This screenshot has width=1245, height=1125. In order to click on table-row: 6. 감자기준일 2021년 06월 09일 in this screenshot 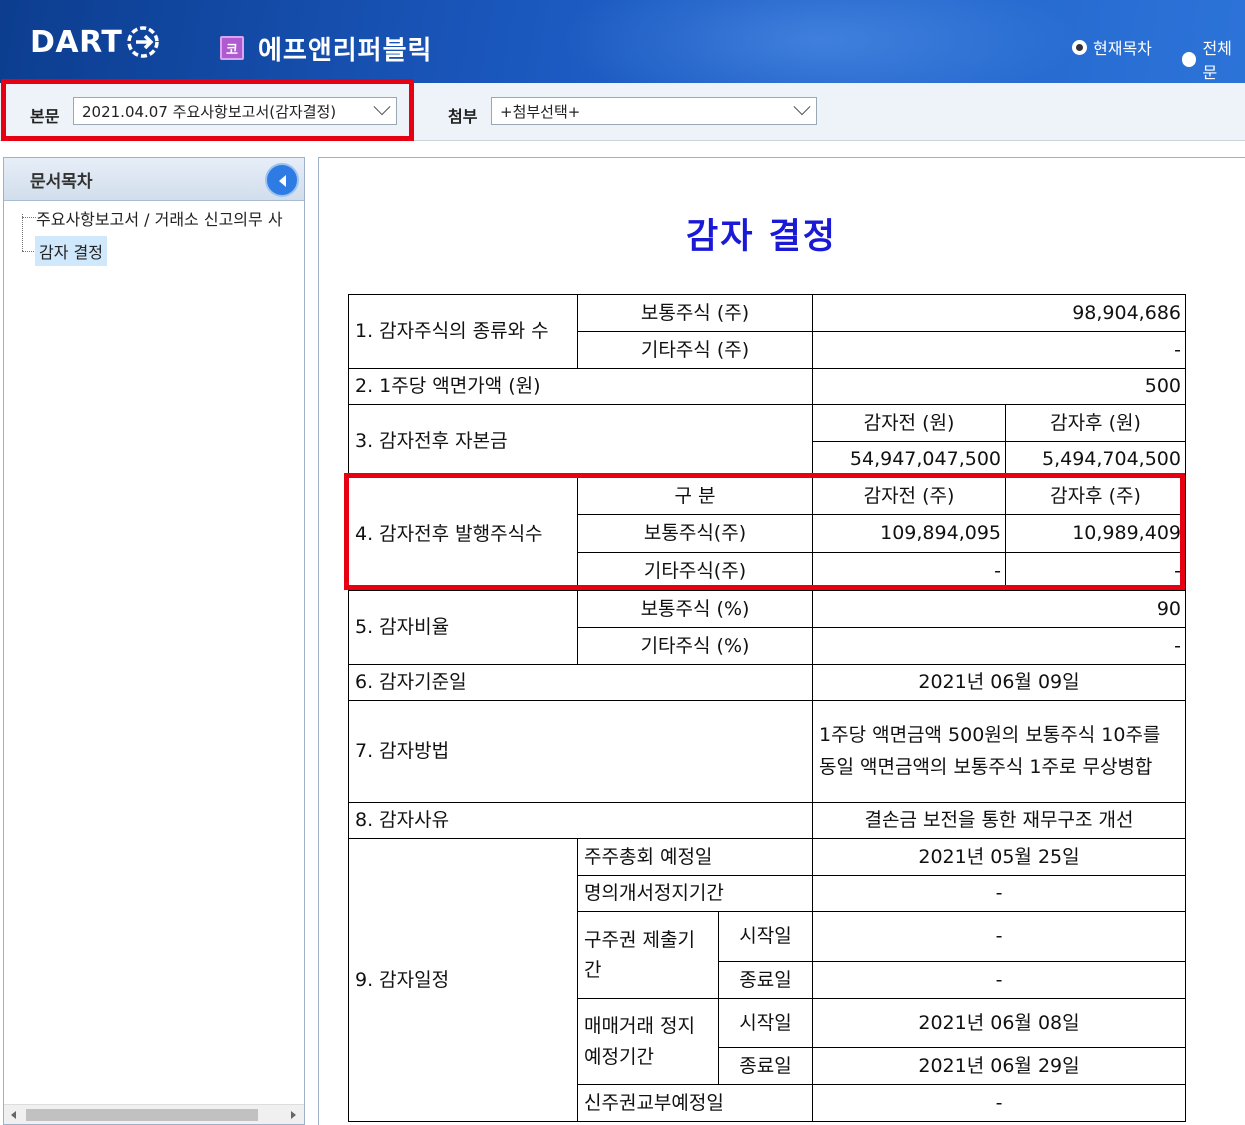, I will do `click(767, 682)`.